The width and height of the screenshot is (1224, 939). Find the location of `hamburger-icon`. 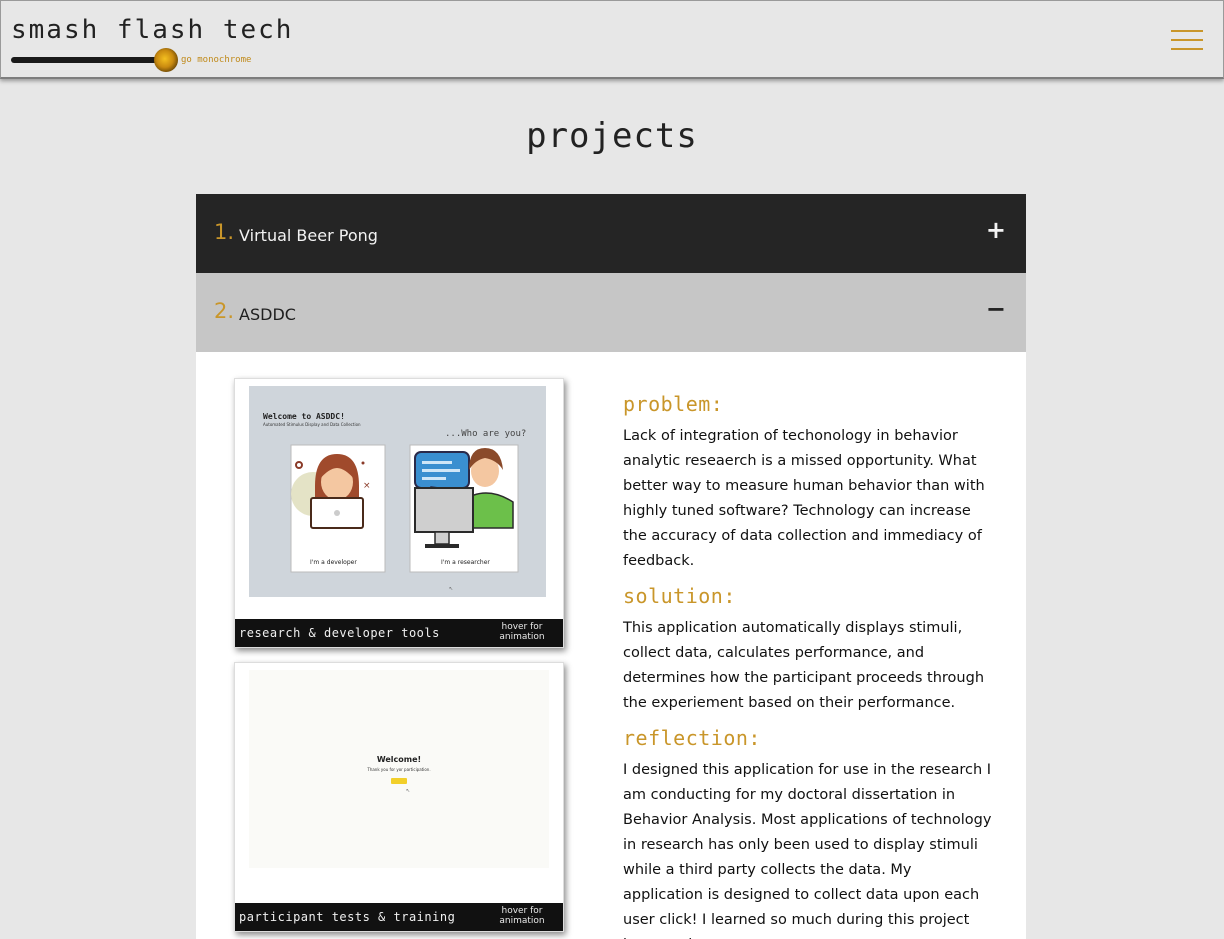

hamburger-icon is located at coordinates (1187, 40).